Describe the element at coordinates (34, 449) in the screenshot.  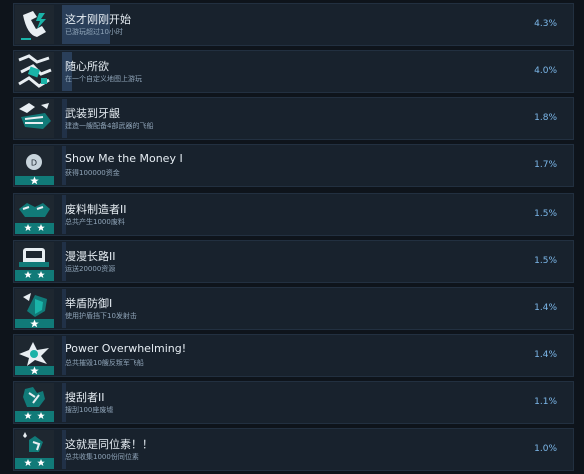
I see `isotope-icon` at that location.